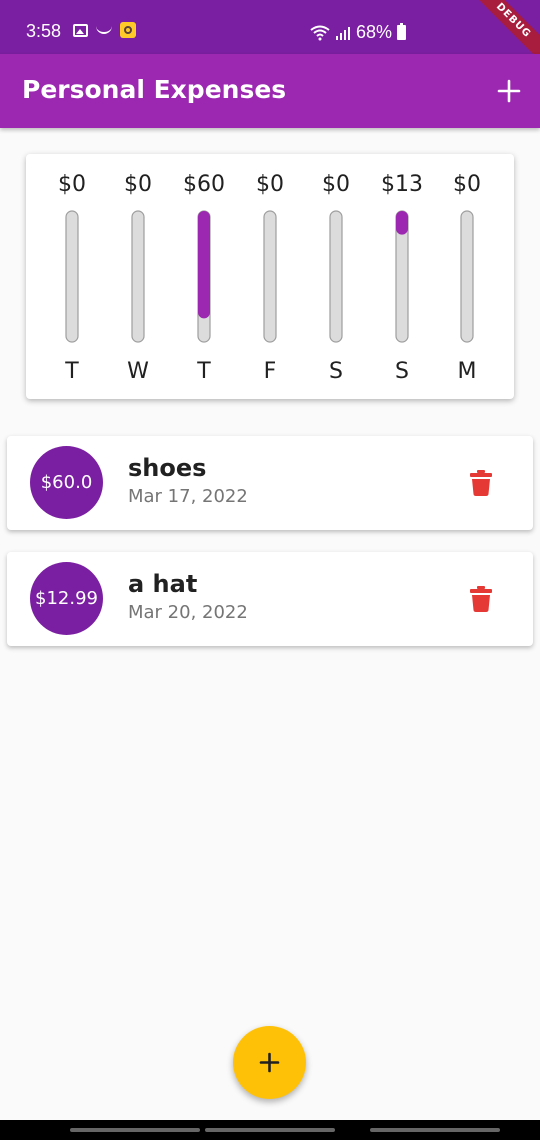  I want to click on day-label: F, so click(270, 371).